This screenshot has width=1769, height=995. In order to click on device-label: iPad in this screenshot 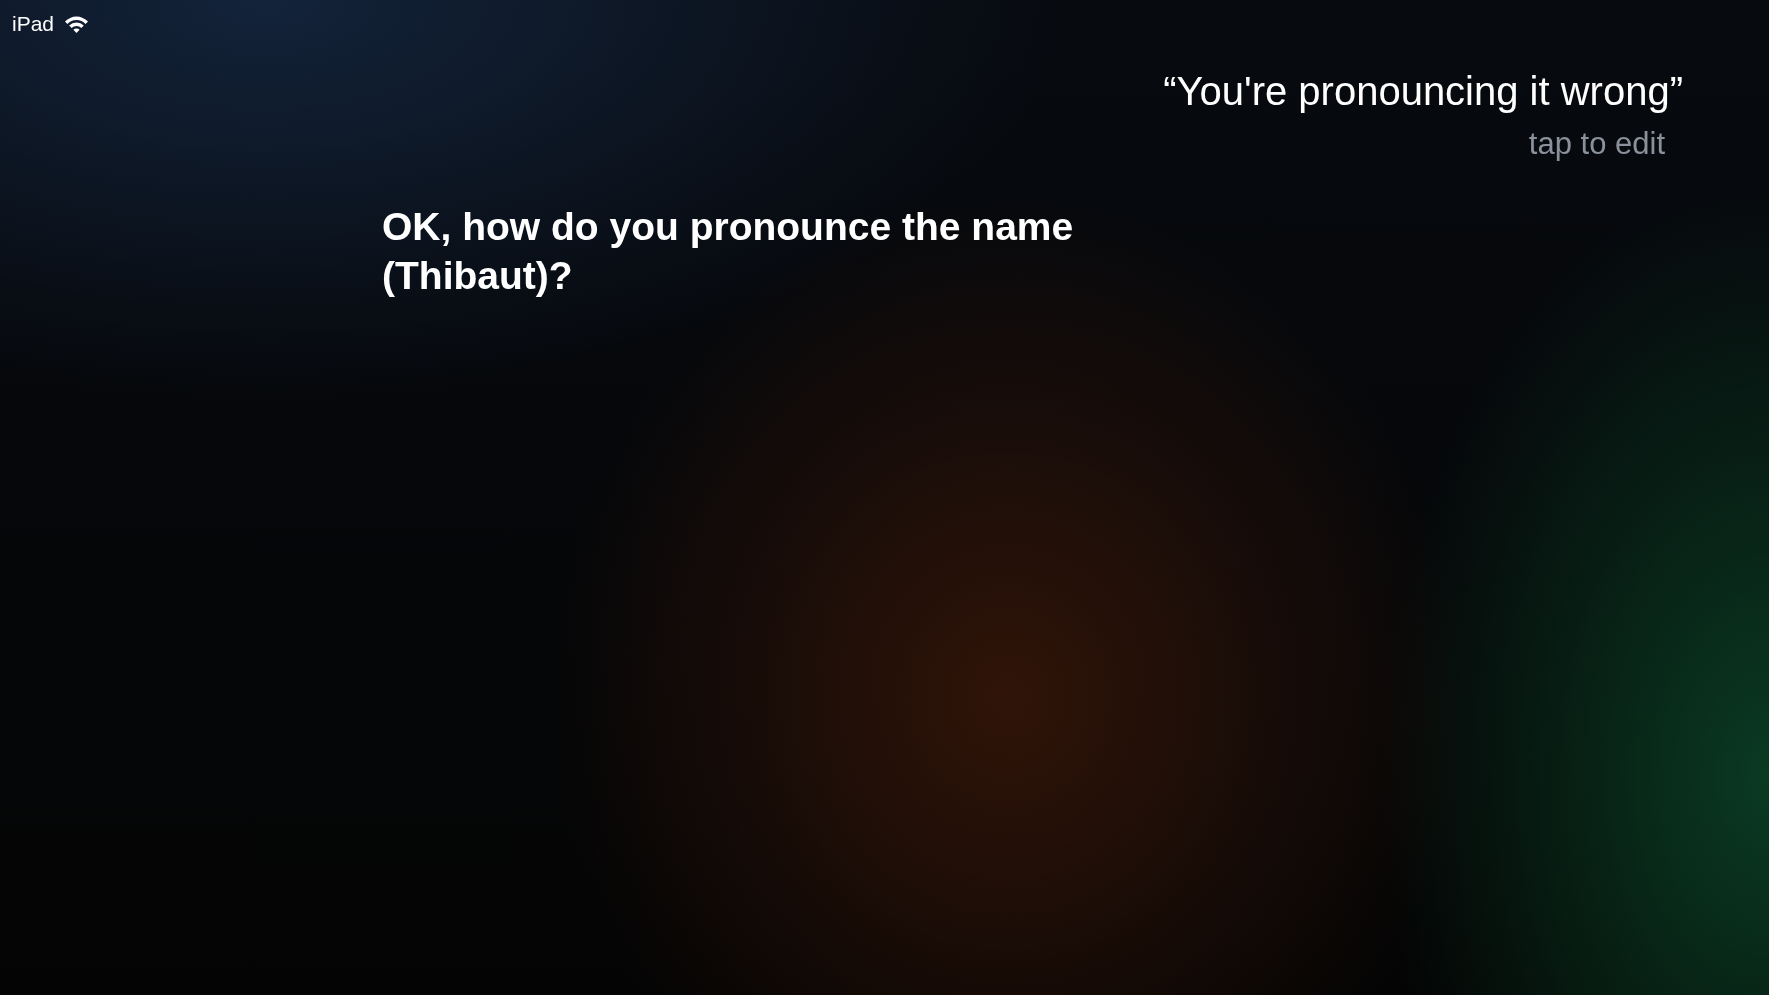, I will do `click(33, 24)`.